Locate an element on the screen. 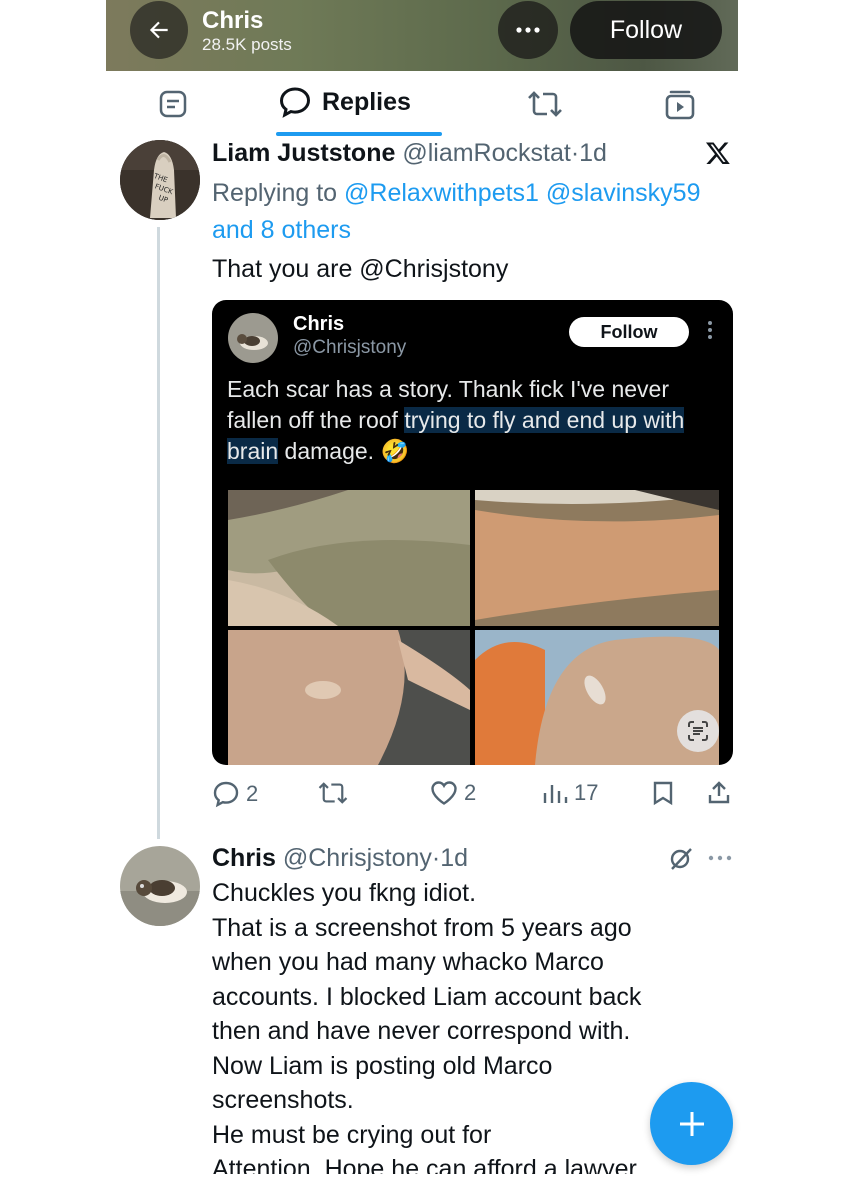 The image size is (845, 1200). compose-button is located at coordinates (691, 1123).